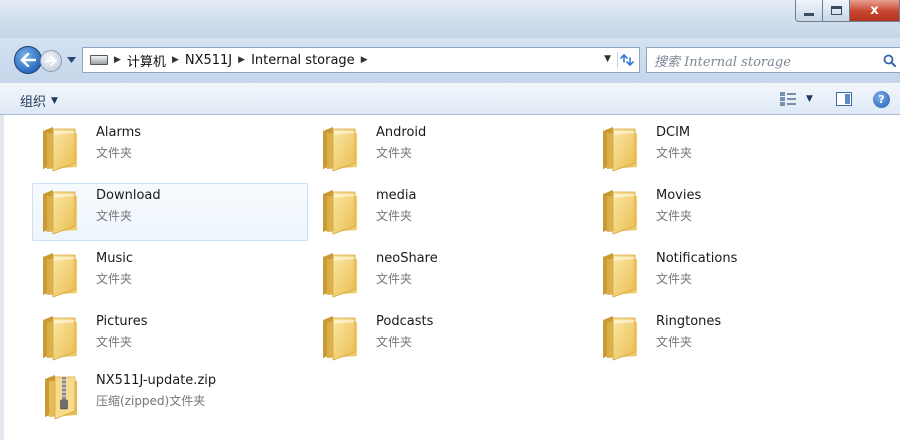 The width and height of the screenshot is (900, 440). Describe the element at coordinates (730, 338) in the screenshot. I see `list-item-ringtones: Ringtones 文件夹` at that location.